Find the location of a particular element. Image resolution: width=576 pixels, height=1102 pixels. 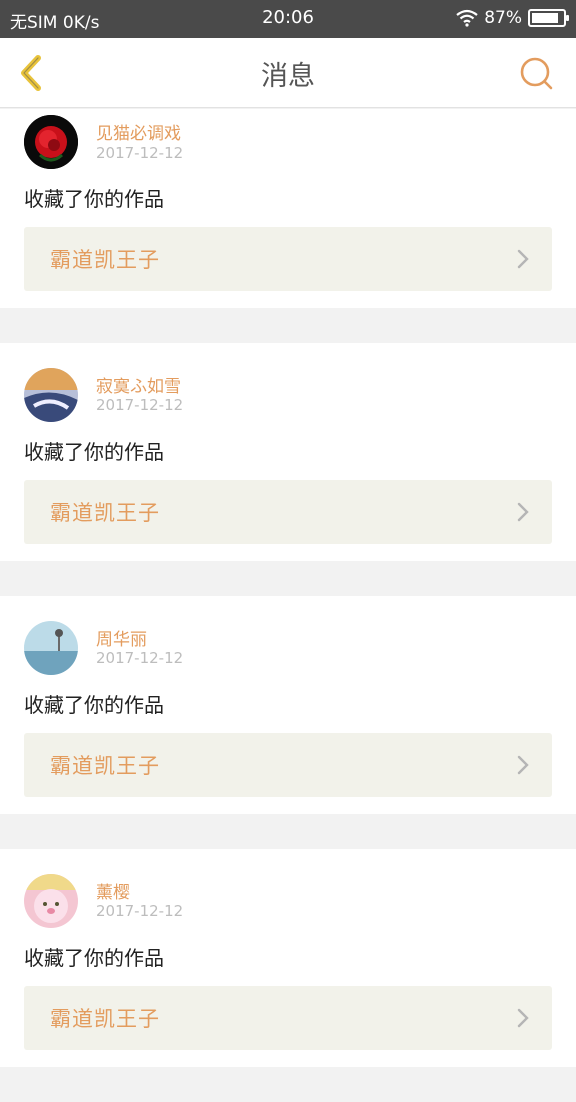

status-bar: 无SIM 0K/s 20:06 87% is located at coordinates (288, 19).